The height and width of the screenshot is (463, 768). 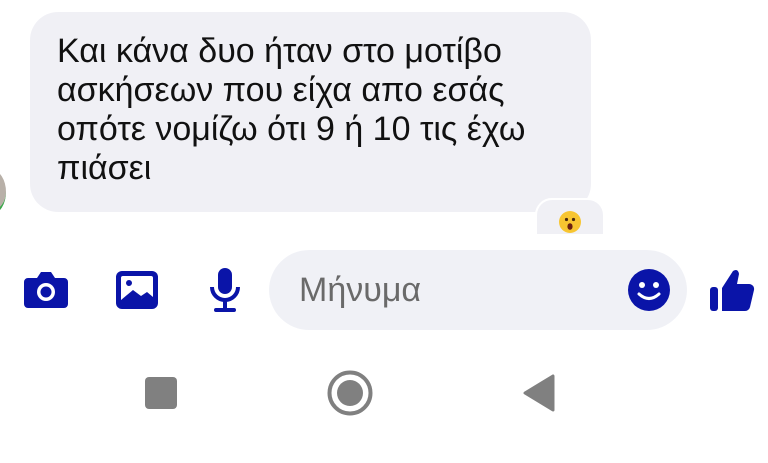 I want to click on smiley-icon, so click(x=649, y=290).